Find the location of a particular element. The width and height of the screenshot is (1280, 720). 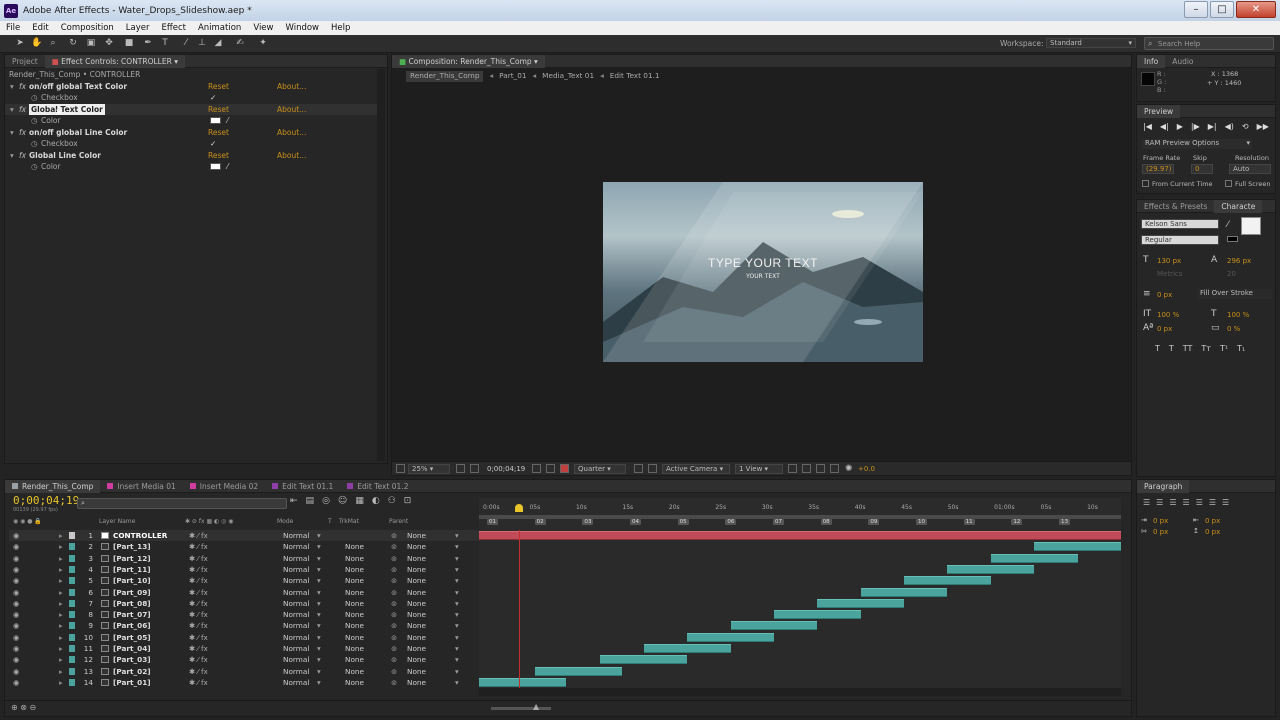

menu-layer: Layer is located at coordinates (138, 28).